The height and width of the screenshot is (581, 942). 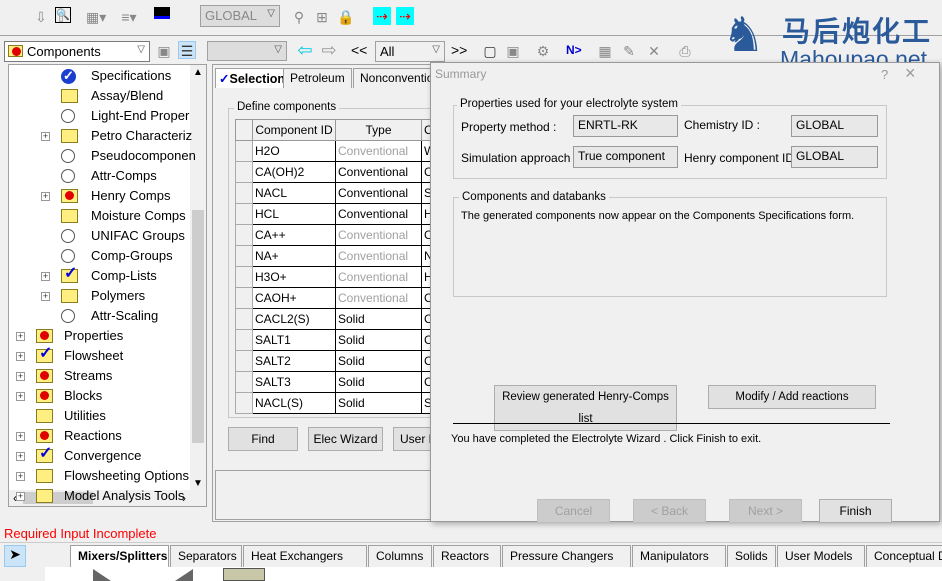 What do you see at coordinates (100, 396) in the screenshot?
I see `tree-item: + Blocks` at bounding box center [100, 396].